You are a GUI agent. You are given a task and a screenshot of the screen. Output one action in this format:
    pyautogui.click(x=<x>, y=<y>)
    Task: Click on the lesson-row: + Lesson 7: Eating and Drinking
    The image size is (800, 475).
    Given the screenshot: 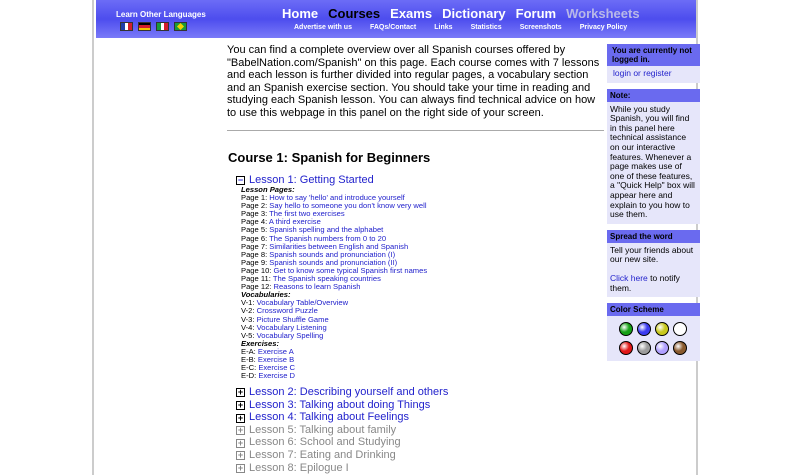 What is the action you would take?
    pyautogui.click(x=342, y=456)
    